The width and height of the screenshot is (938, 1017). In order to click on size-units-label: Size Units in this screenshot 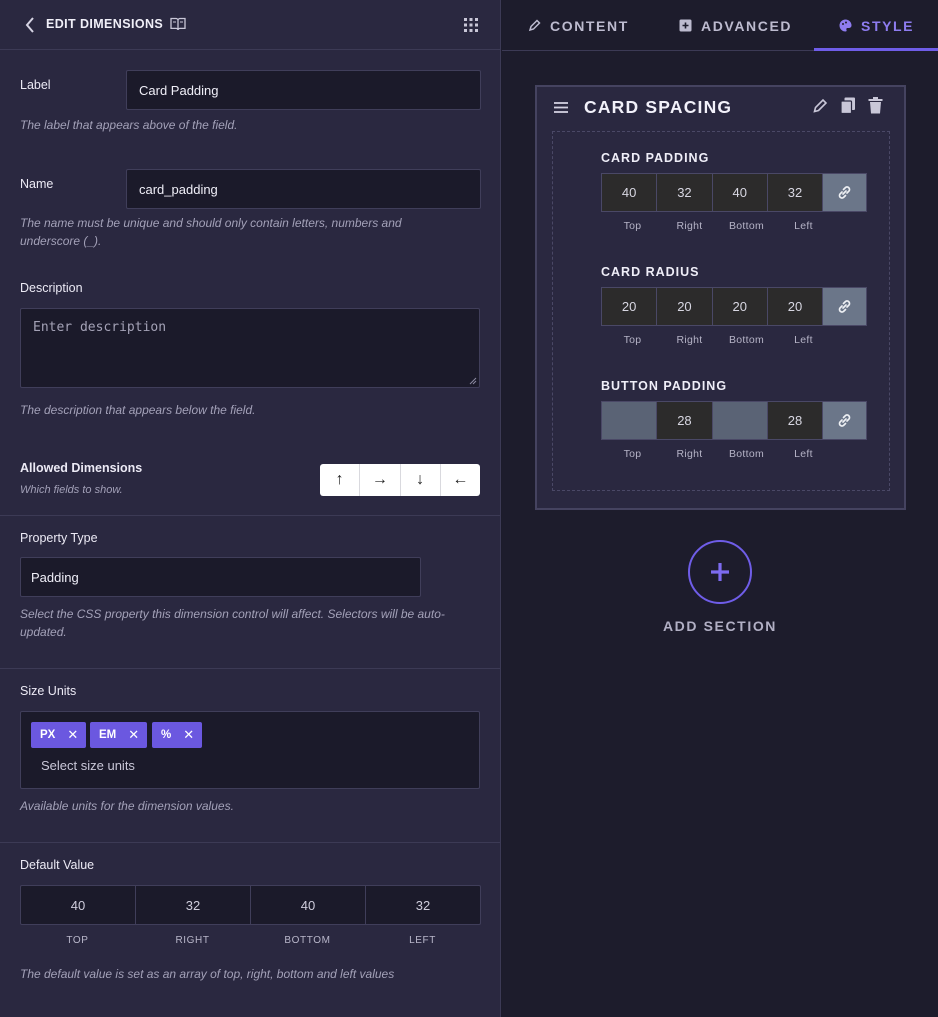, I will do `click(48, 691)`.